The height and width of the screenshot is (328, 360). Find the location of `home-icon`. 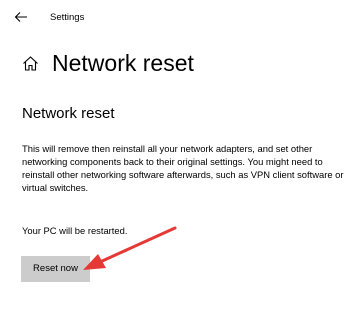

home-icon is located at coordinates (30, 63).